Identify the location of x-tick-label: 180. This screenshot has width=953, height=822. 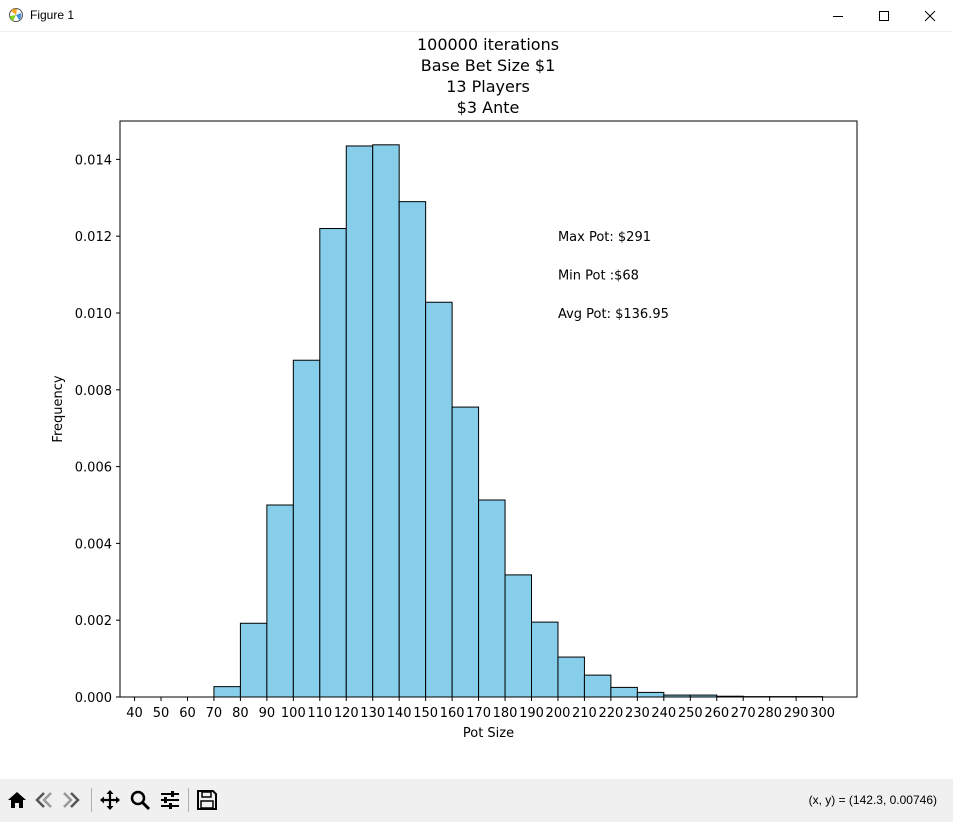
(505, 713).